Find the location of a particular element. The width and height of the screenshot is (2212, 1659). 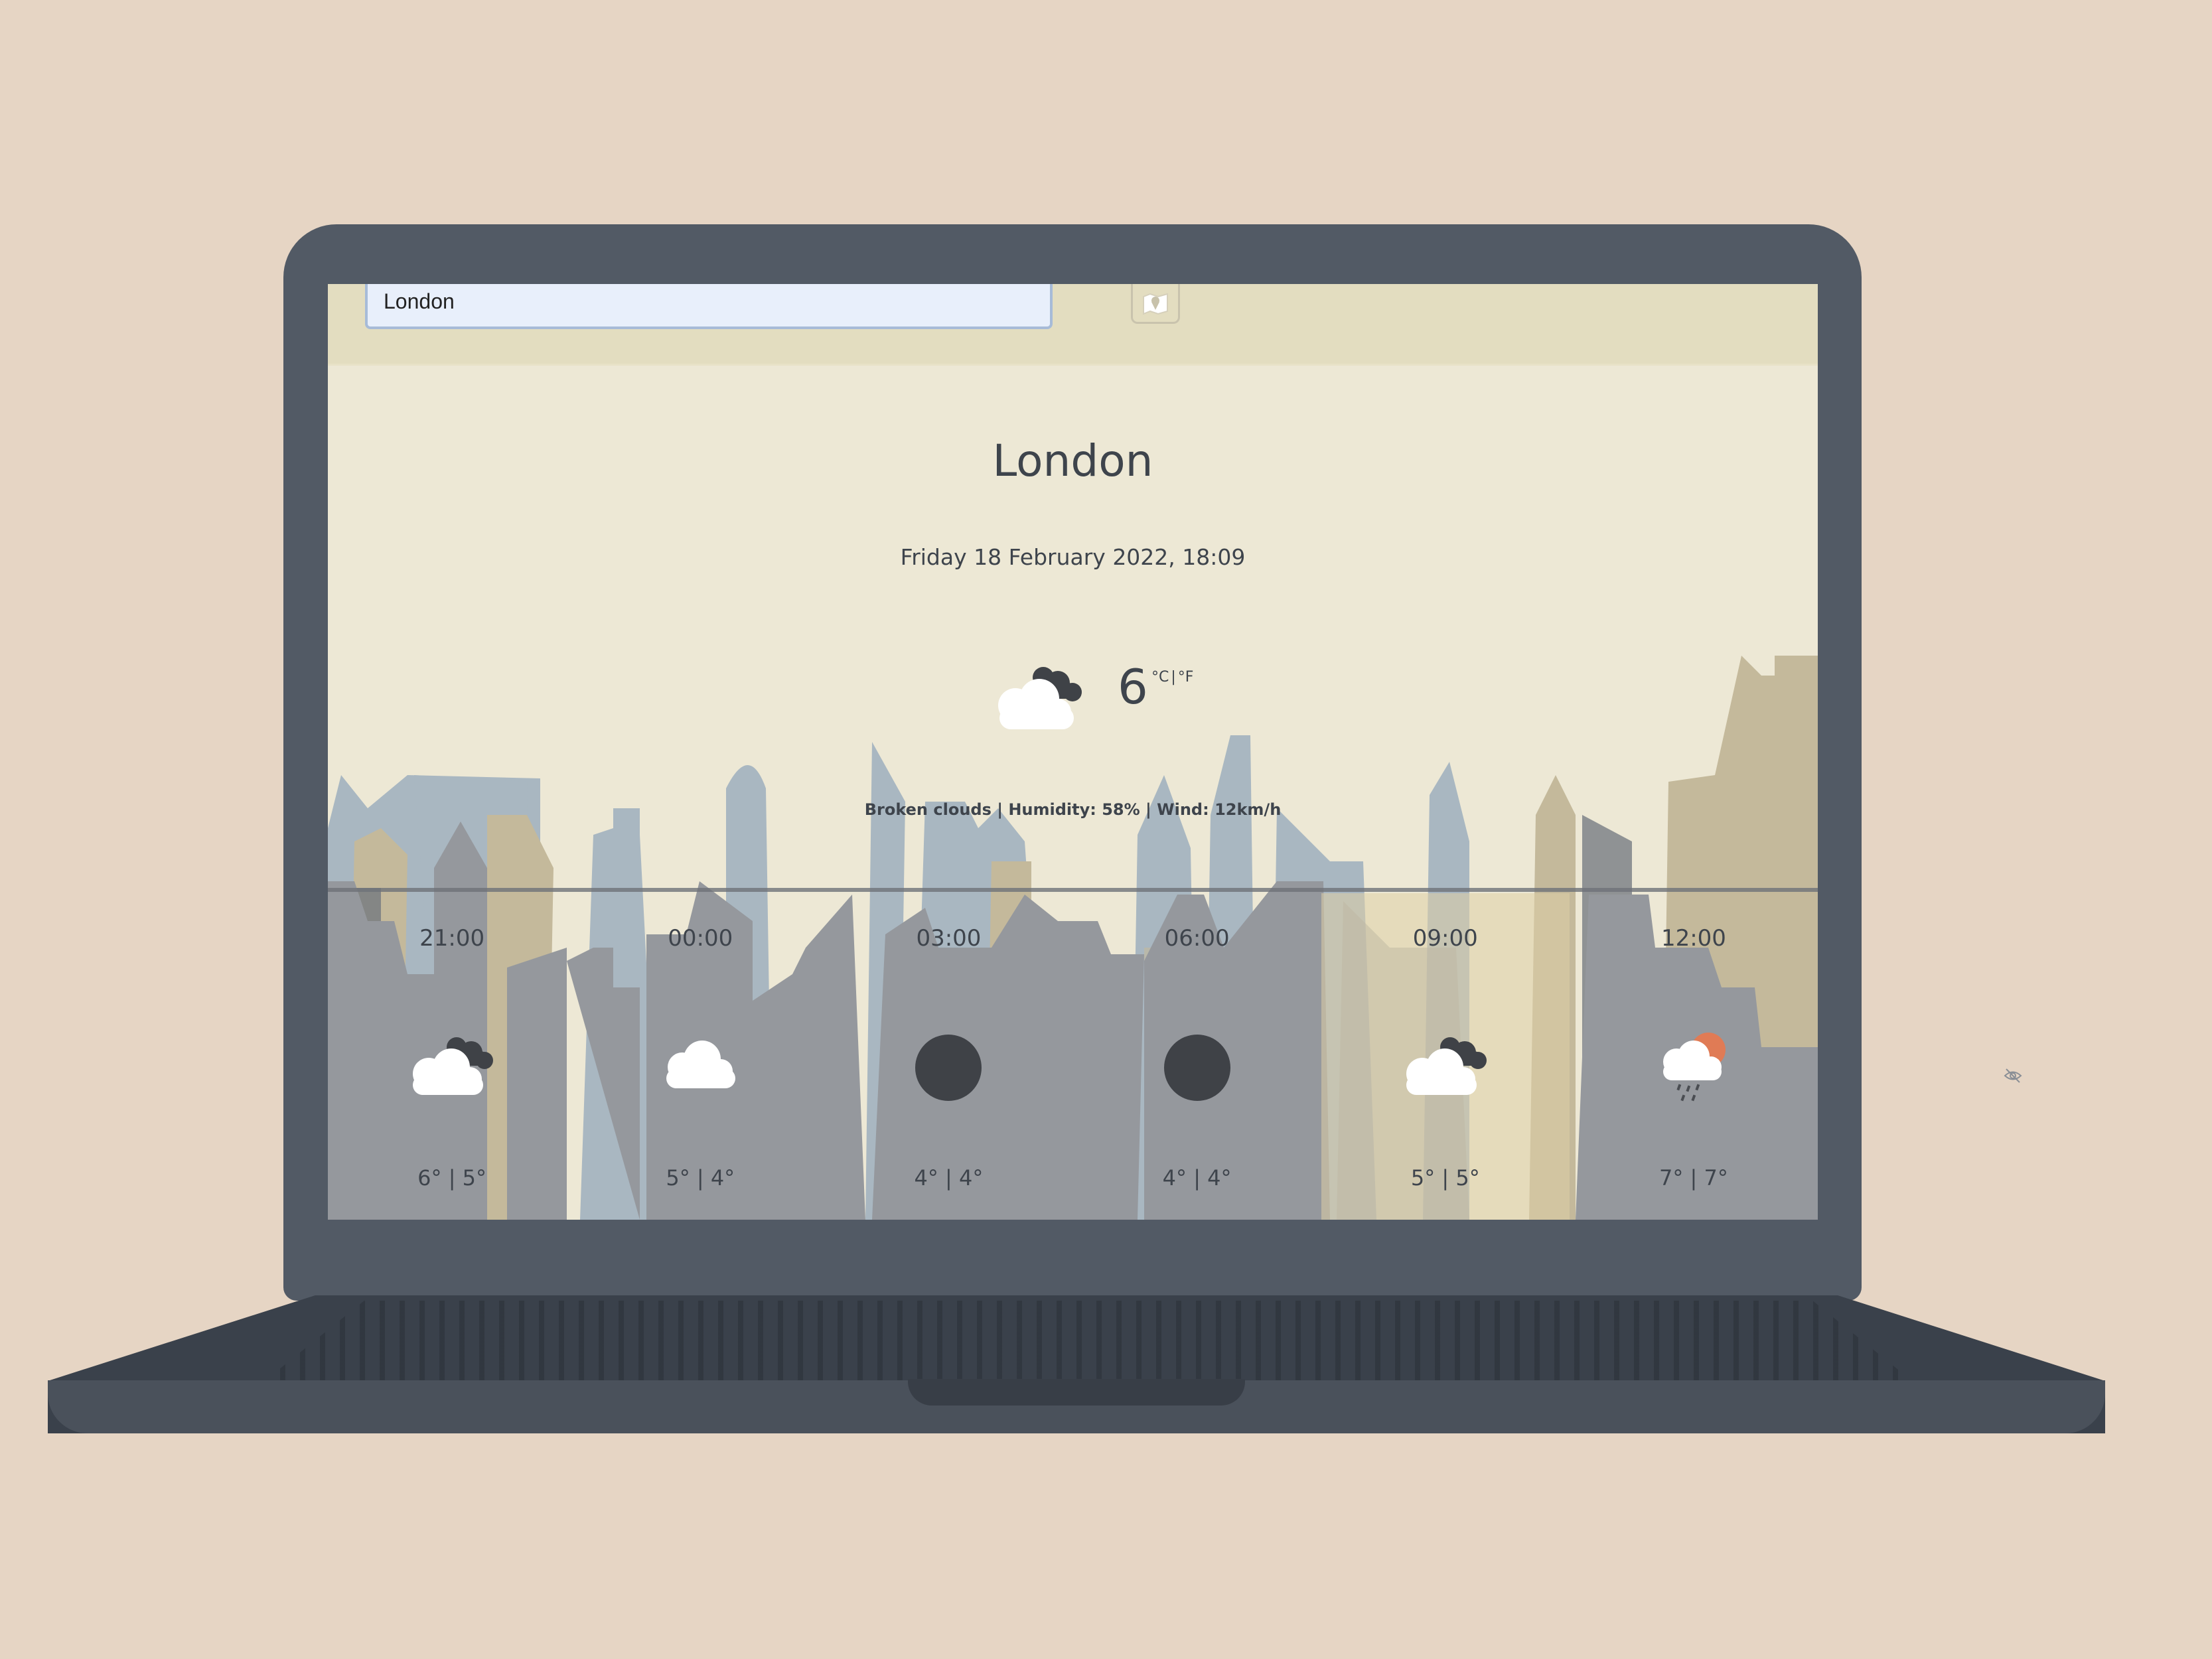

forecast-slot: 00:00 5° | 4° is located at coordinates (700, 1056).